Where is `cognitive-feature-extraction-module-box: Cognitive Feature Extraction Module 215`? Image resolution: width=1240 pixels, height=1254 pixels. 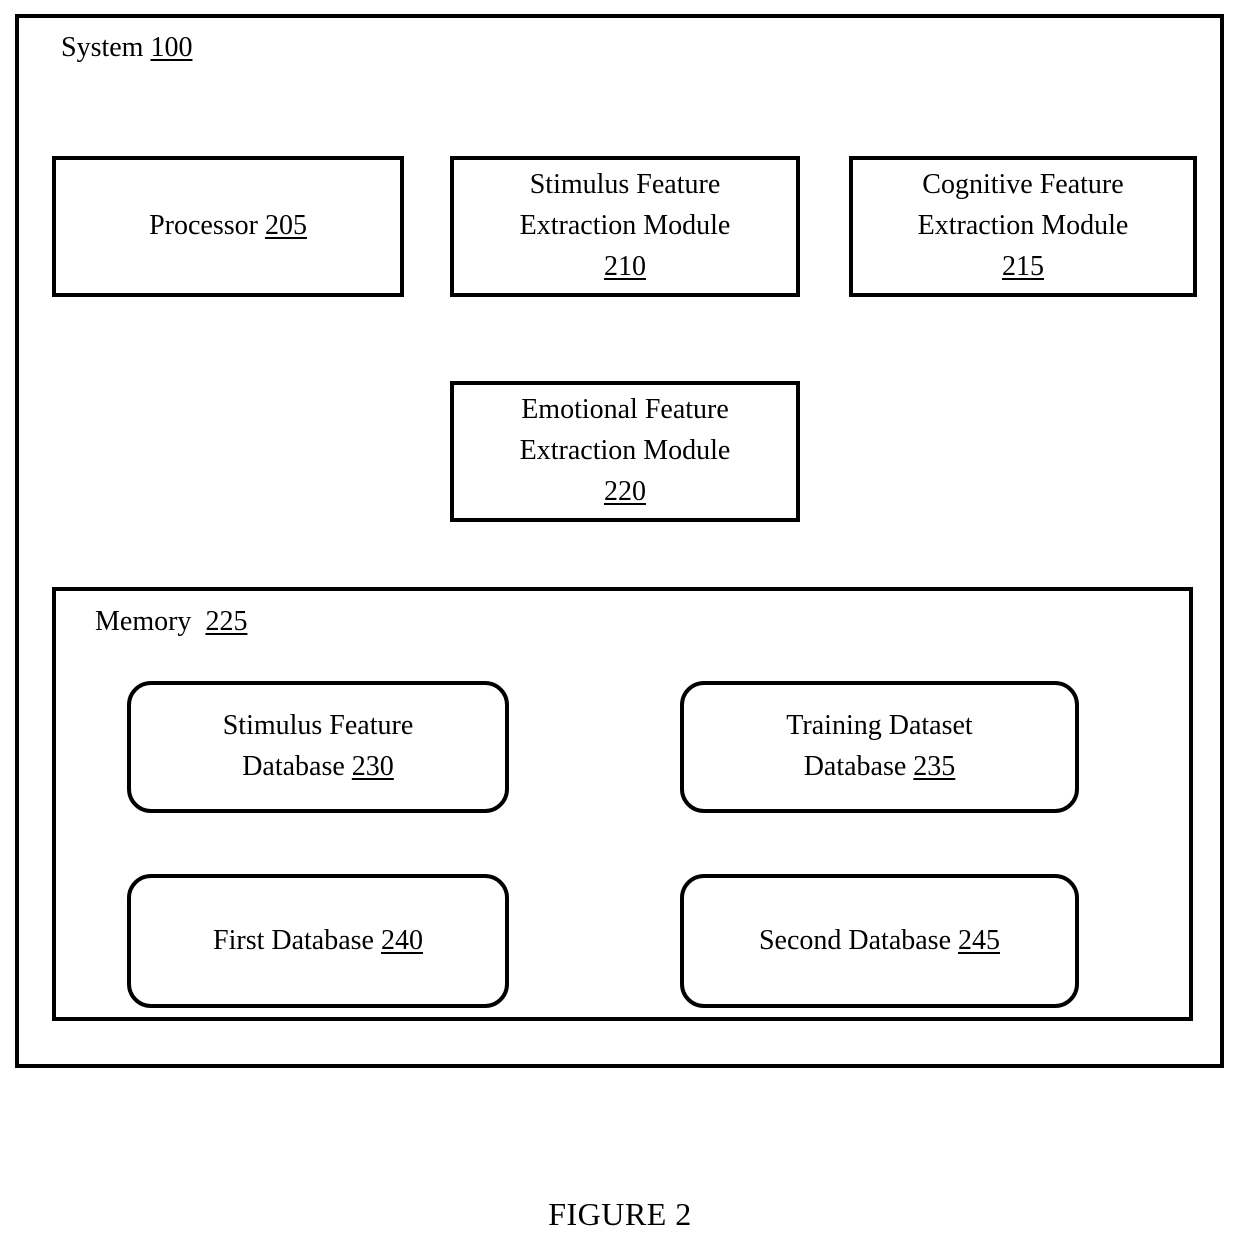 cognitive-feature-extraction-module-box: Cognitive Feature Extraction Module 215 is located at coordinates (1023, 226).